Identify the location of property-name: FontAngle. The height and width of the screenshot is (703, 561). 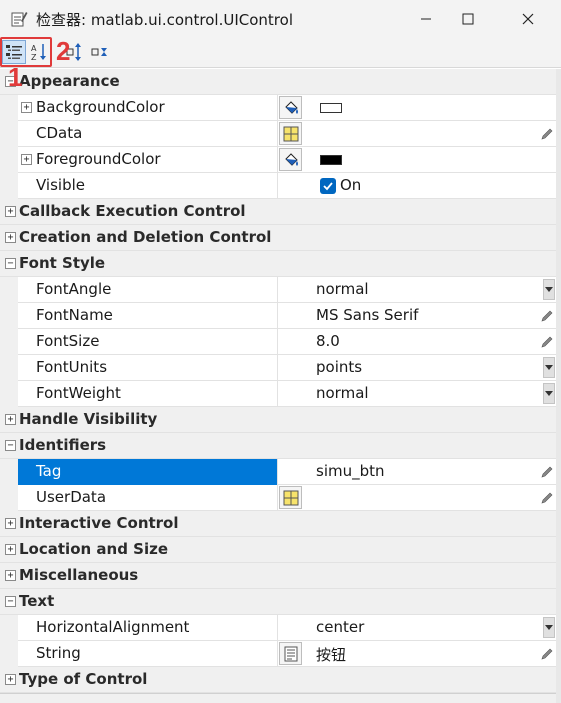
(74, 289).